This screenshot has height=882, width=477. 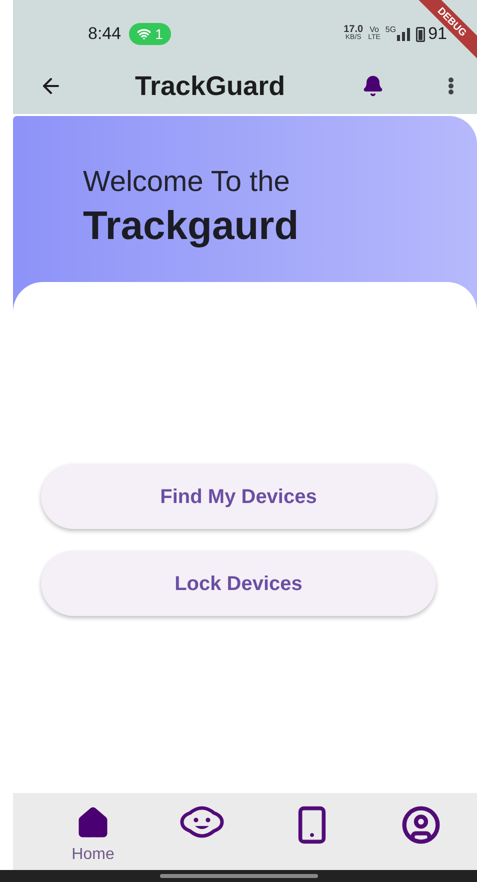 What do you see at coordinates (202, 822) in the screenshot?
I see `baby-face-icon` at bounding box center [202, 822].